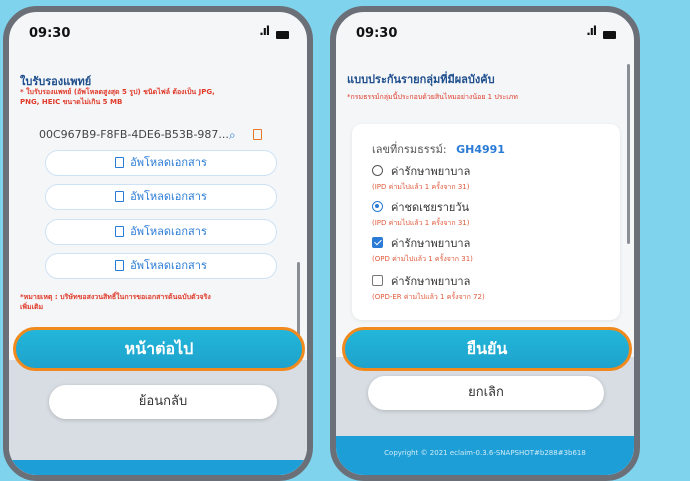 This screenshot has width=690, height=481. I want to click on upload-button-3: อัพโหลดเอกสาร, so click(161, 232).